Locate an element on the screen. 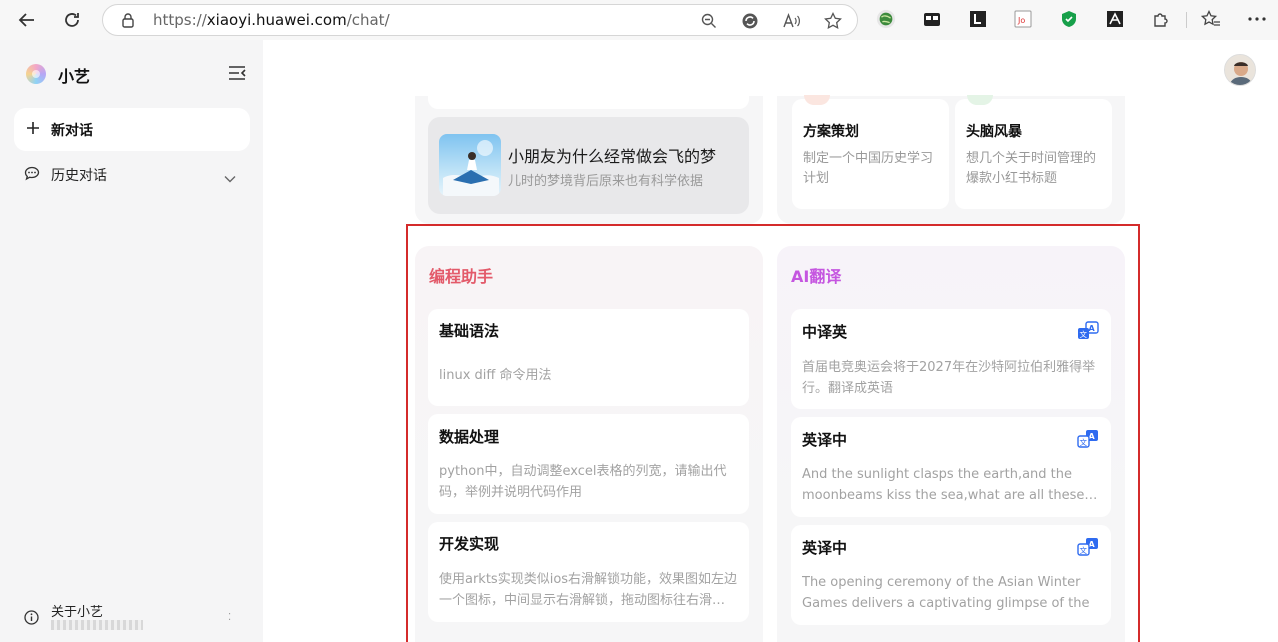  extension-a-icon is located at coordinates (1115, 19).